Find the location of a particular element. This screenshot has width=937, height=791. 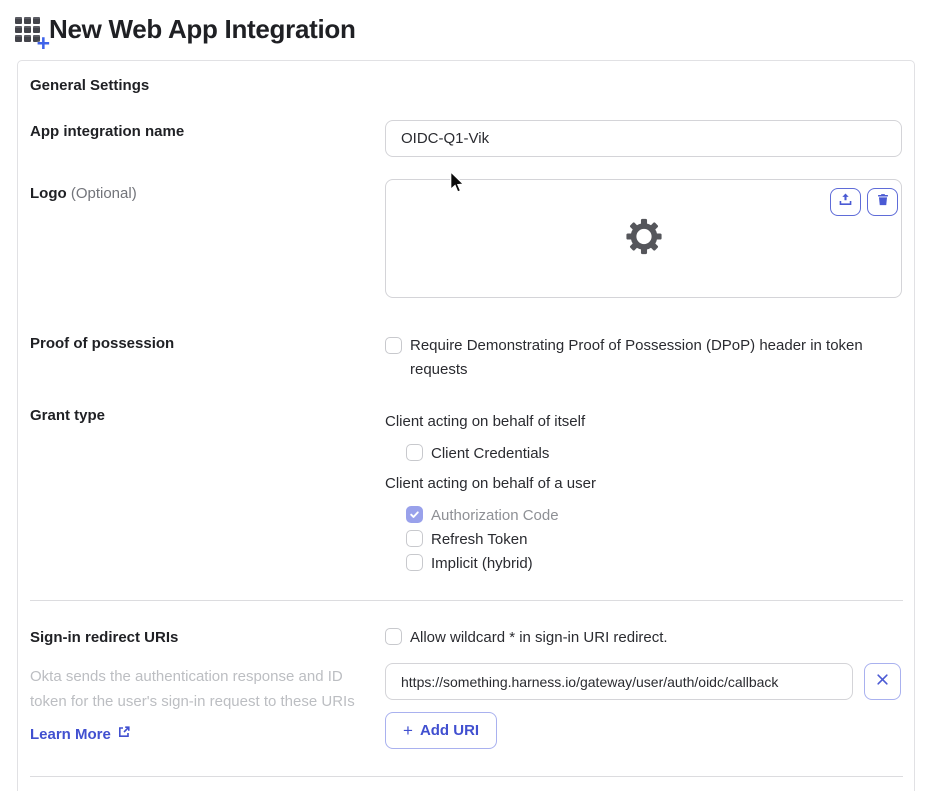

upload-logo-button is located at coordinates (845, 202).